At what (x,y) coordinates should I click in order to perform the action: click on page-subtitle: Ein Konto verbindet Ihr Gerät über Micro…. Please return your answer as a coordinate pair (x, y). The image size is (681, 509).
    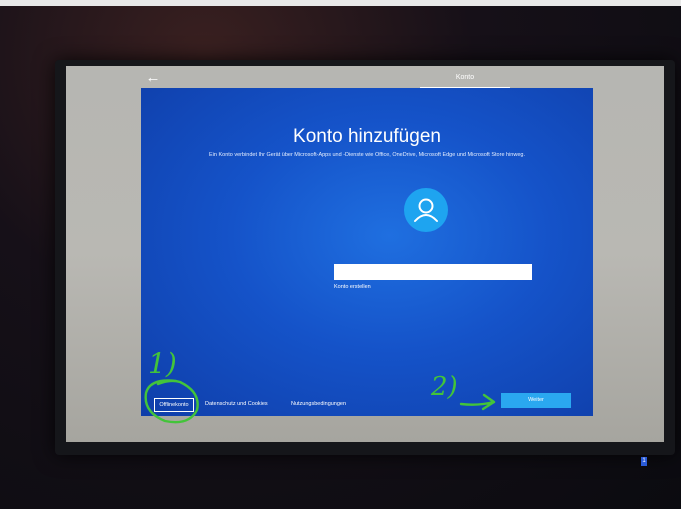
    Looking at the image, I should click on (367, 155).